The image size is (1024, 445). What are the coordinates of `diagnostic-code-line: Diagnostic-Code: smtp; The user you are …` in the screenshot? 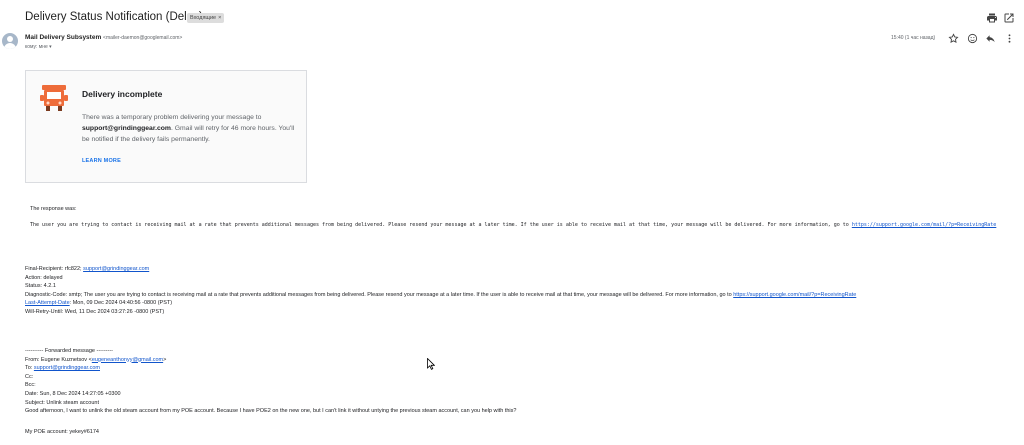 It's located at (440, 295).